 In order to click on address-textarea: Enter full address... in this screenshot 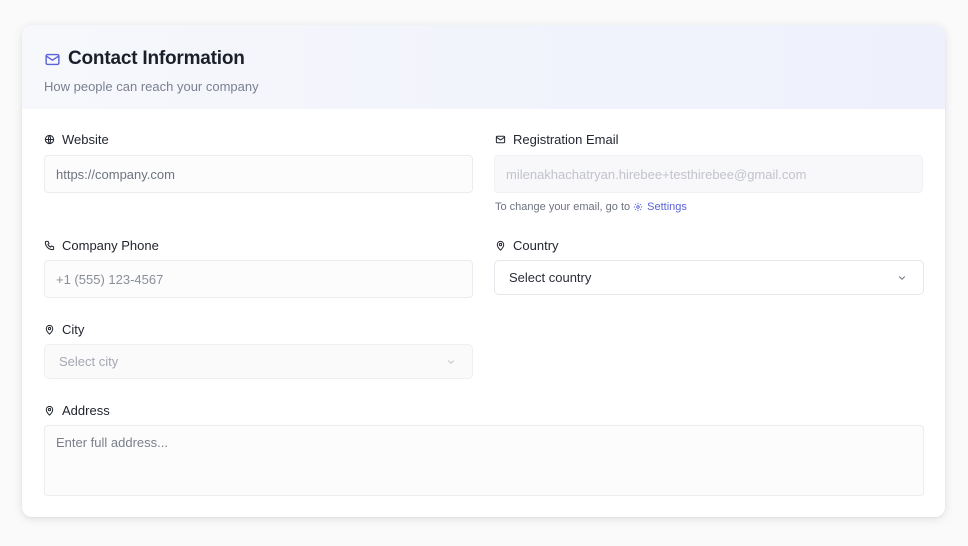, I will do `click(484, 460)`.